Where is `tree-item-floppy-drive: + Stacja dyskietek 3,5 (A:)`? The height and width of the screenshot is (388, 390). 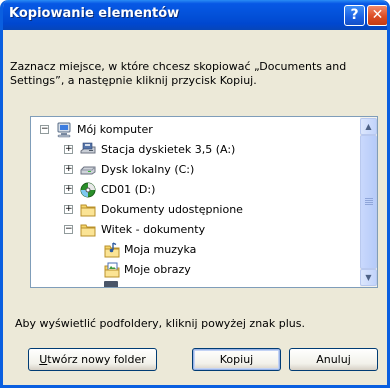
tree-item-floppy-drive: + Stacja dyskietek 3,5 (A:) is located at coordinates (196, 150).